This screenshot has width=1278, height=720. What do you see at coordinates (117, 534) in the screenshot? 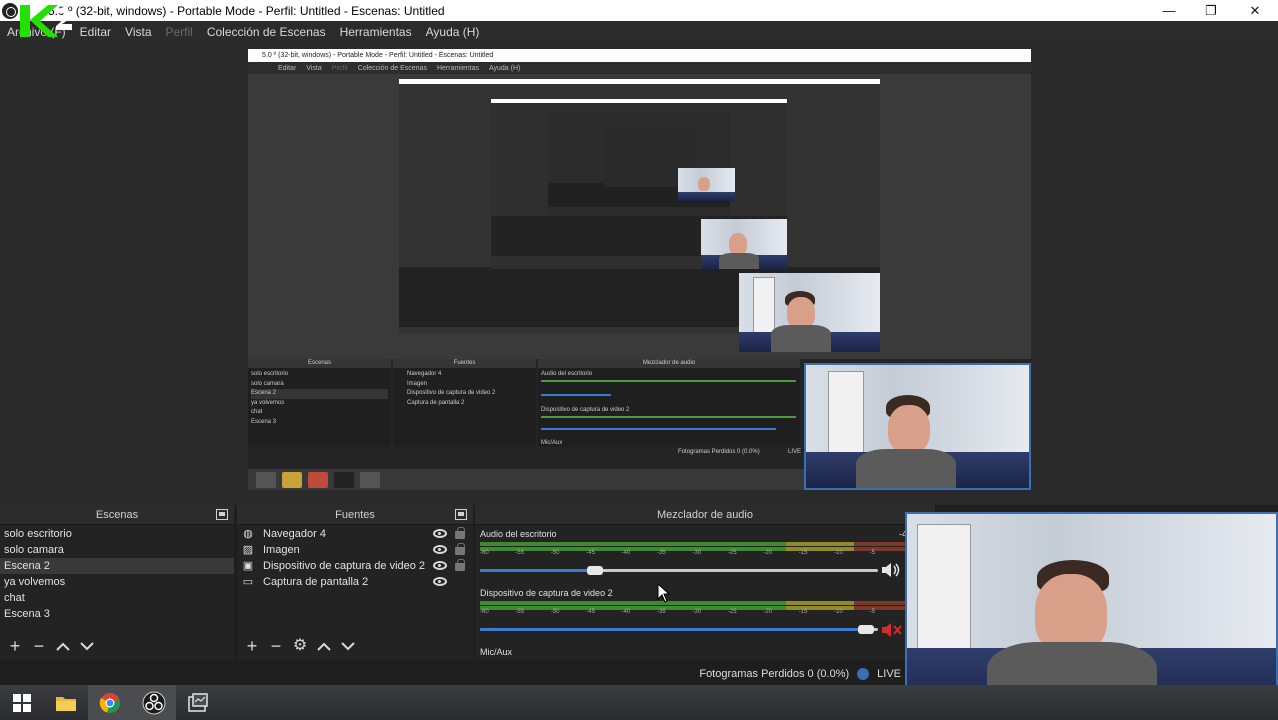
I see `scene-item: solo escritorio` at bounding box center [117, 534].